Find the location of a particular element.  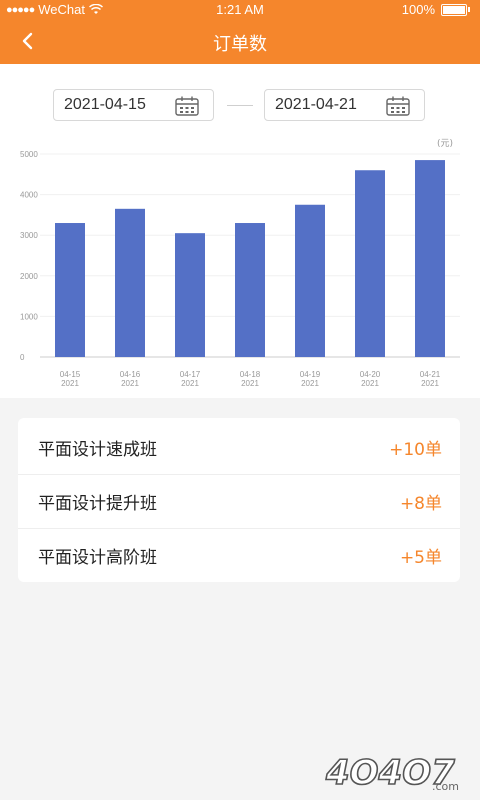

y-tick-label: 0 is located at coordinates (22, 357).